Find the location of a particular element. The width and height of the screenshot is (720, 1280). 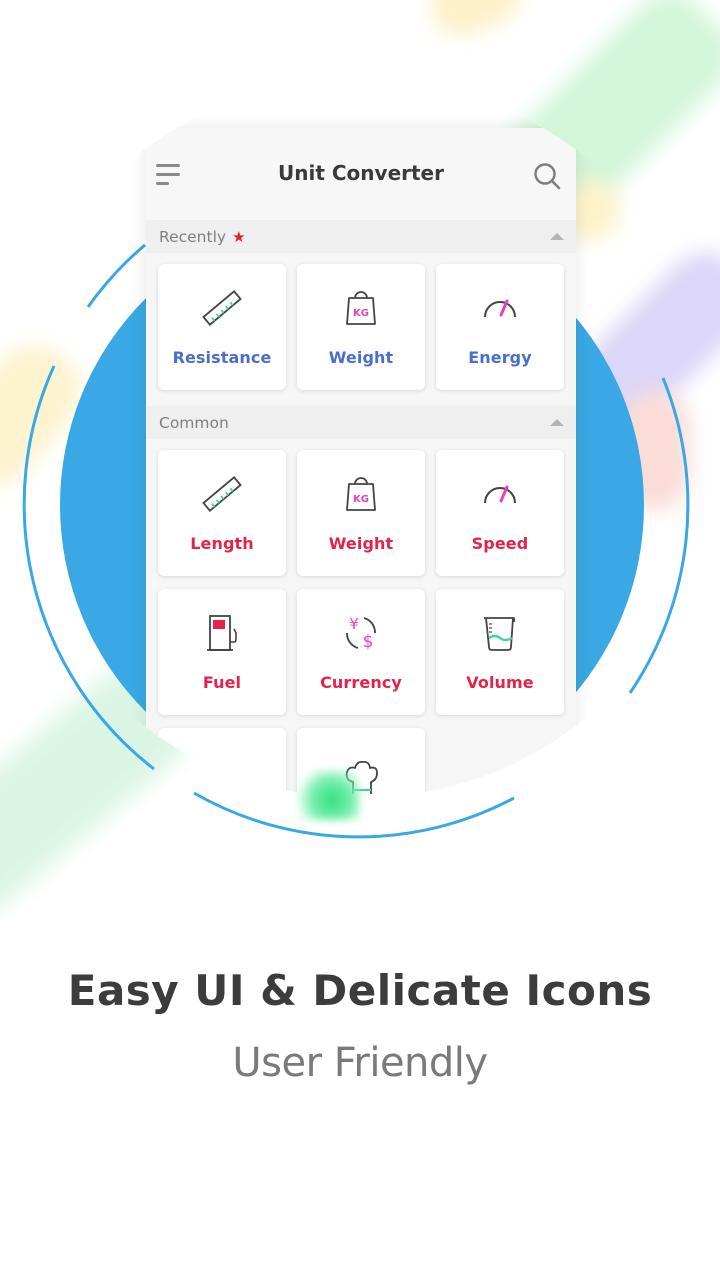

tile-label: Energy is located at coordinates (500, 357).